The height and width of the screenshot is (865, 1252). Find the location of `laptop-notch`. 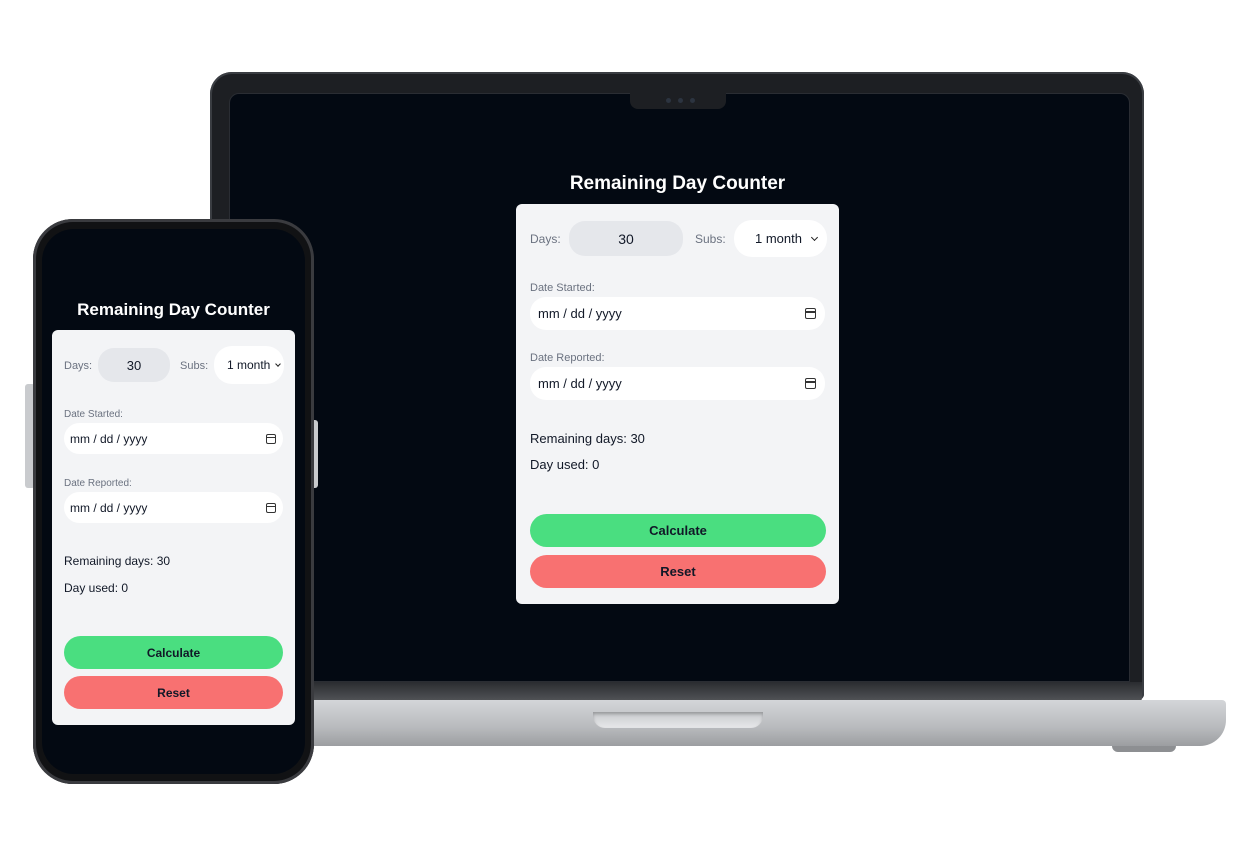

laptop-notch is located at coordinates (678, 101).